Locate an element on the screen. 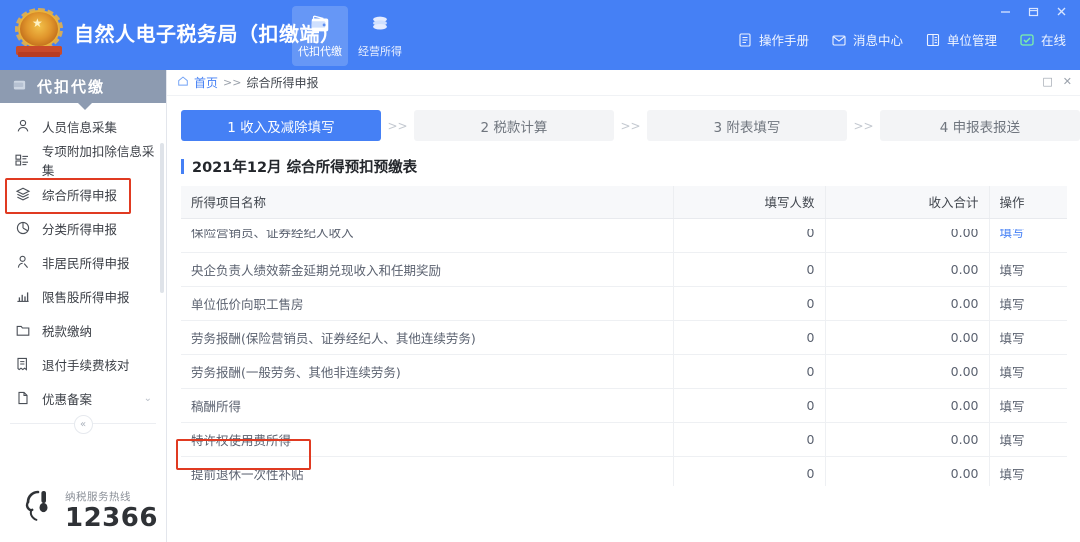 This screenshot has width=1080, height=542. clipped-item-name: 保险营销员、证券经纪人收入 is located at coordinates (272, 234).